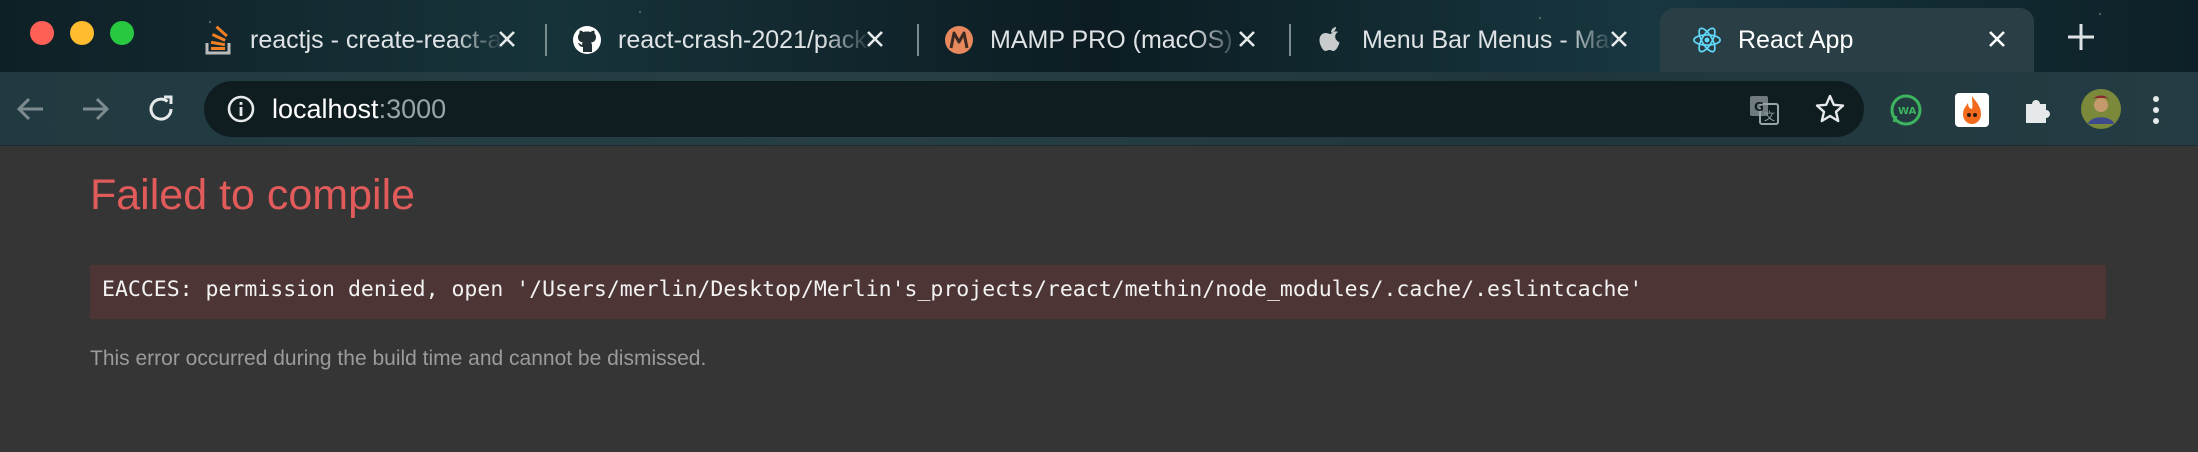  I want to click on url-text: localhost:3000, so click(359, 109).